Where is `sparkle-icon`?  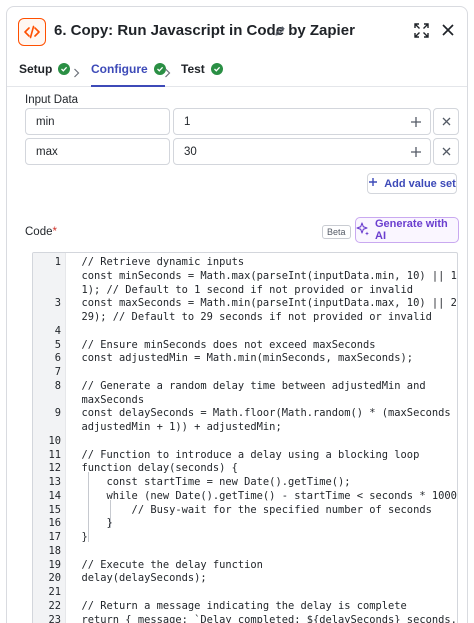
sparkle-icon is located at coordinates (363, 230).